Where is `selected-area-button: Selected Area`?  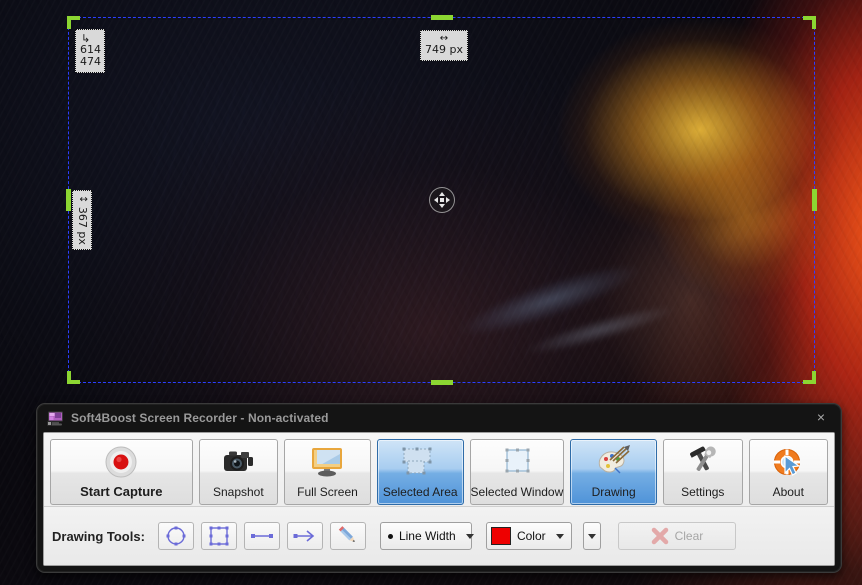 selected-area-button: Selected Area is located at coordinates (420, 471).